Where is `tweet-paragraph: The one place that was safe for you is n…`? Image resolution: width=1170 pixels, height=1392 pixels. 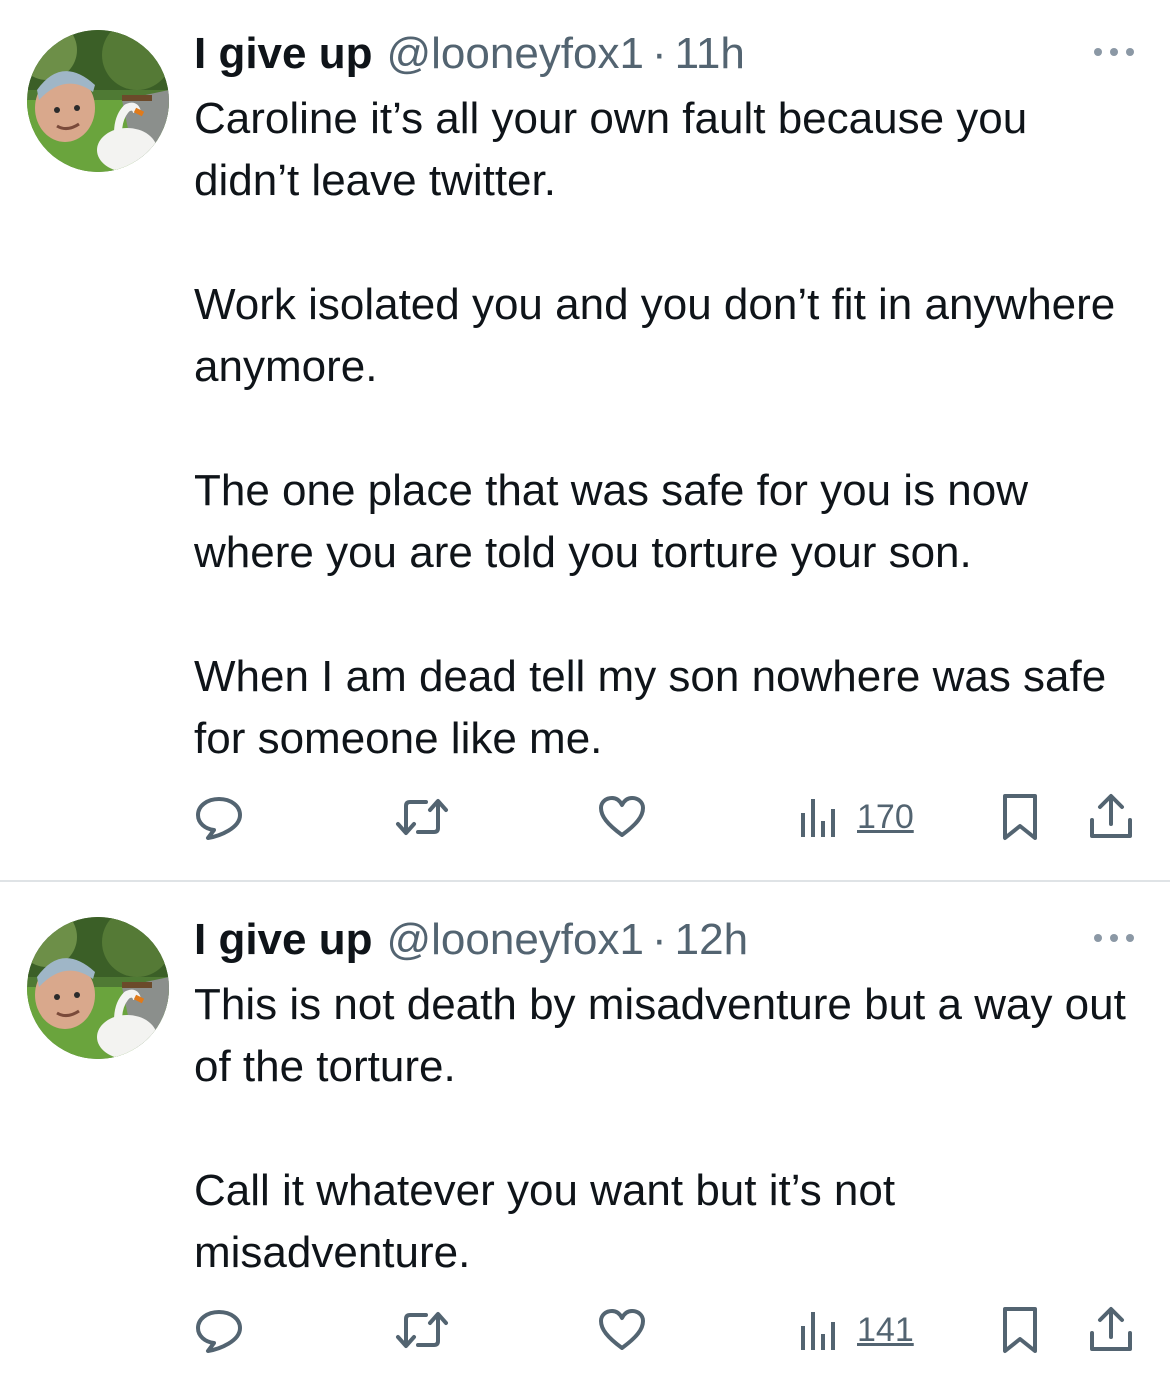 tweet-paragraph: The one place that was safe for you is n… is located at coordinates (611, 521).